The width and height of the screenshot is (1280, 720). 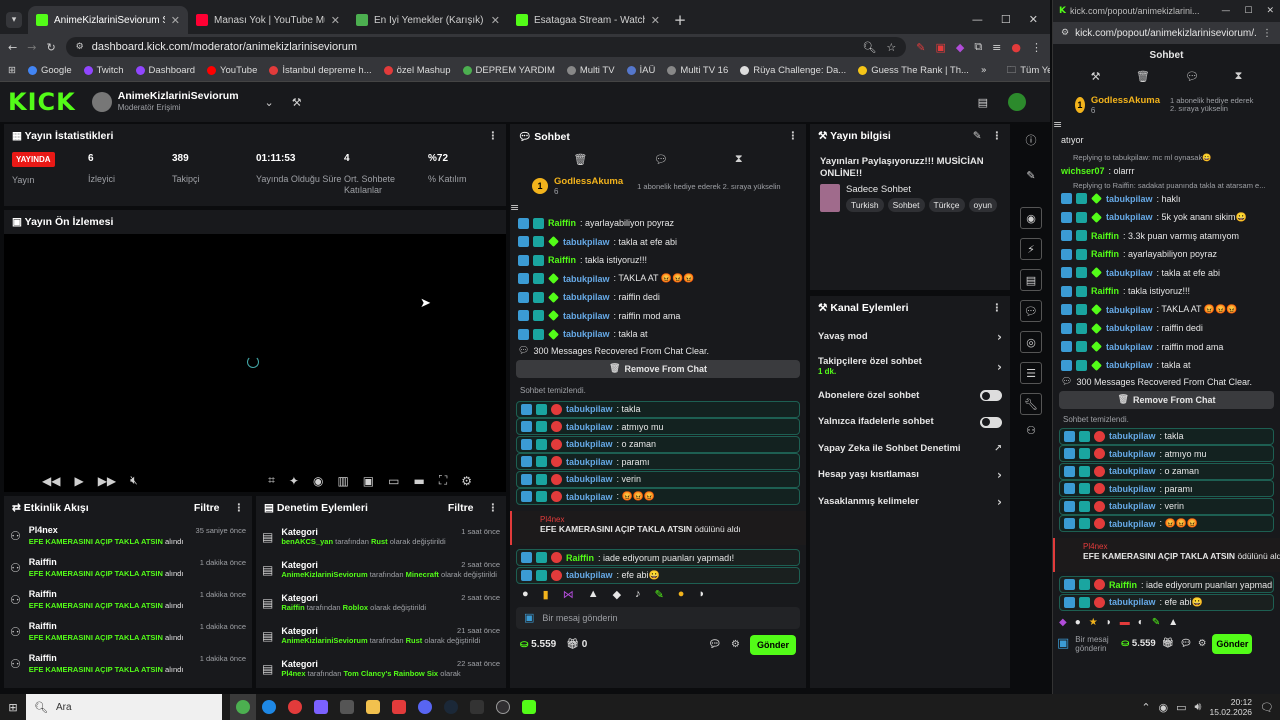 I want to click on popout-mod-icon: ⚒, so click(x=1096, y=76).